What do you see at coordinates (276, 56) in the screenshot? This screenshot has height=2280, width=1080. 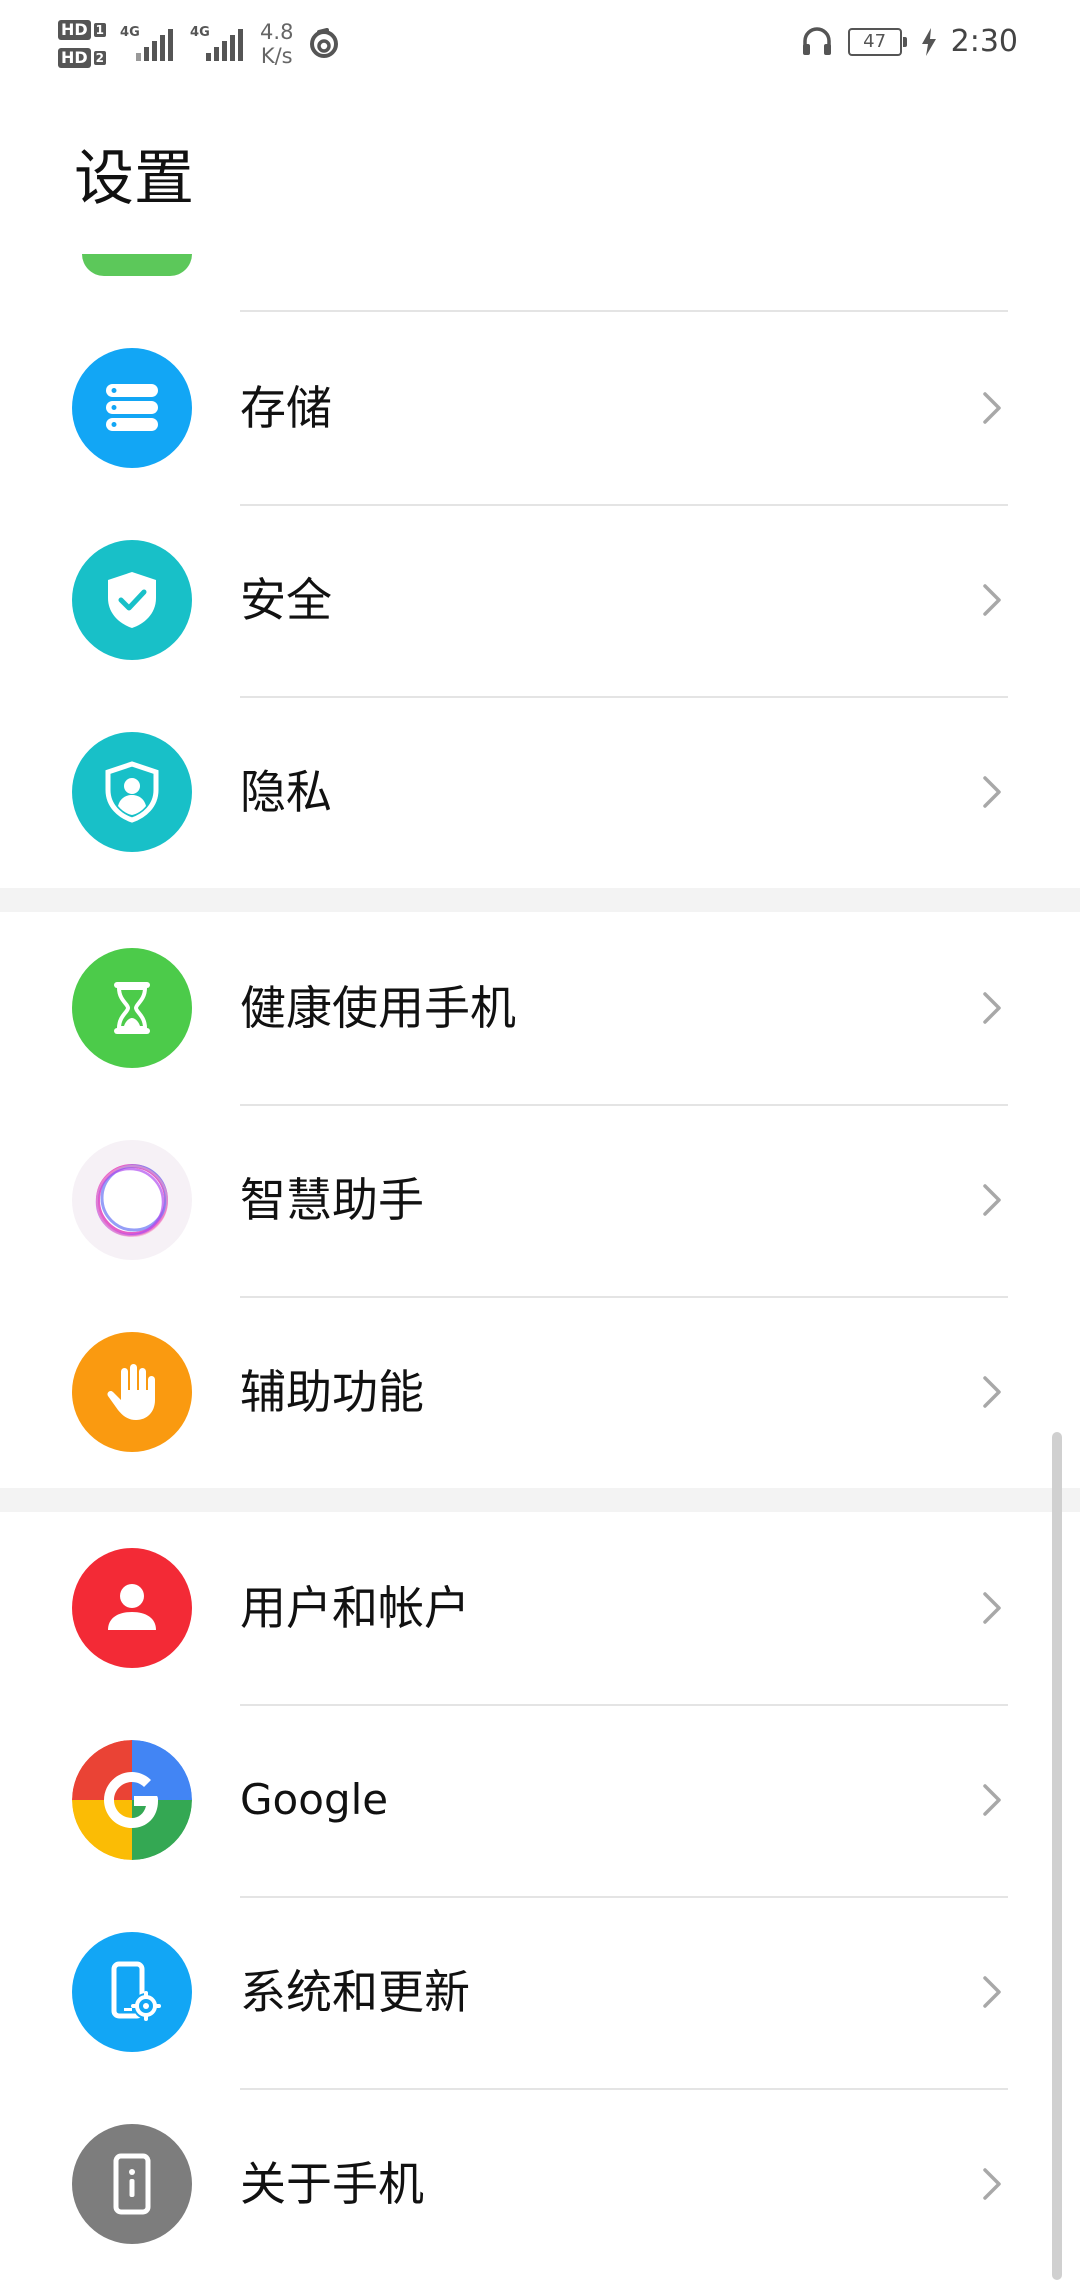 I see `speed-unit: K/s` at bounding box center [276, 56].